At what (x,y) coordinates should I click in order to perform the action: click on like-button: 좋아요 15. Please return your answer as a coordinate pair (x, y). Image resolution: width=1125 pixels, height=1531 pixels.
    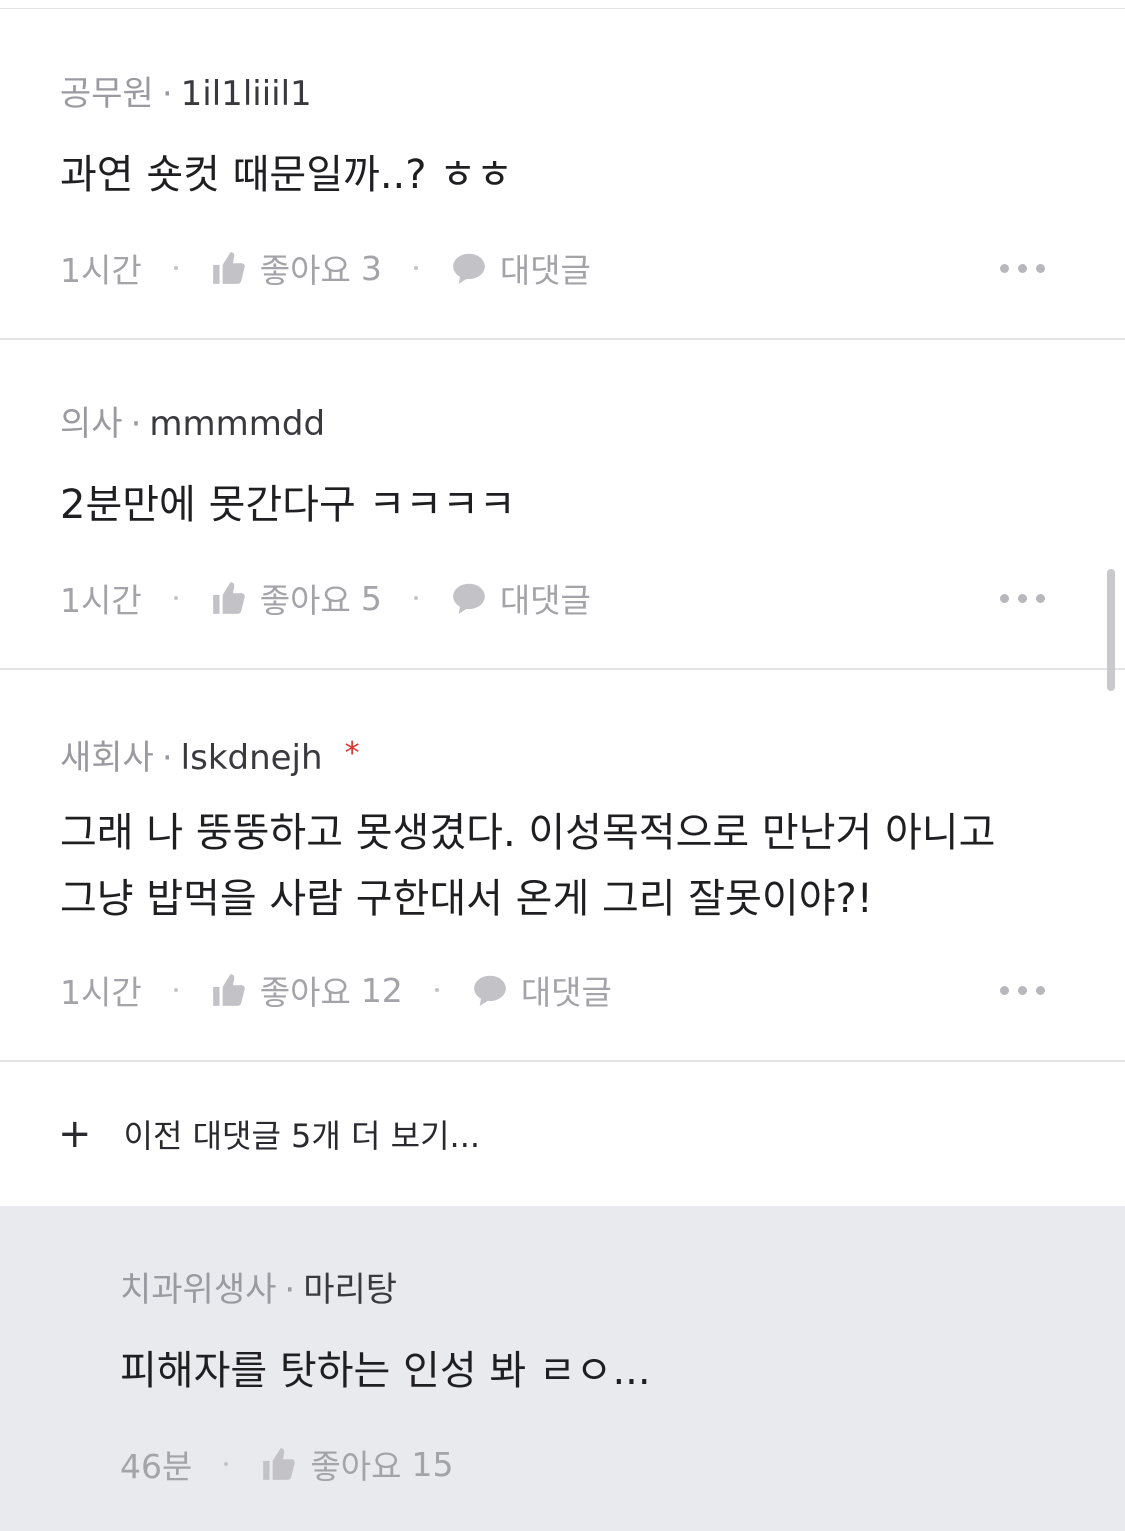
    Looking at the image, I should click on (356, 1464).